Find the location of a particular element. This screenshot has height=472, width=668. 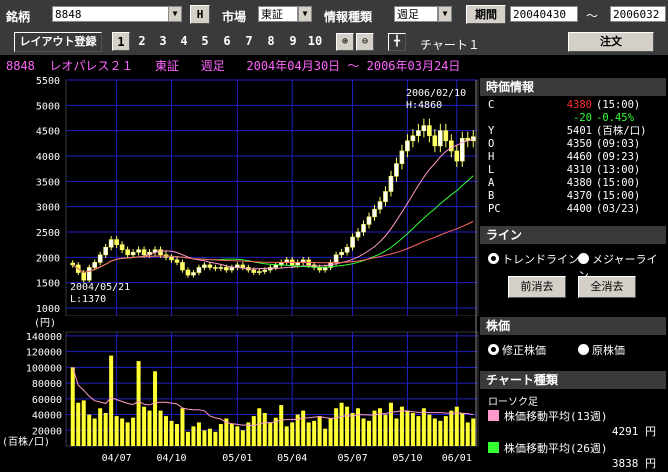

volume-tick-label: 140000 is located at coordinates (44, 337).